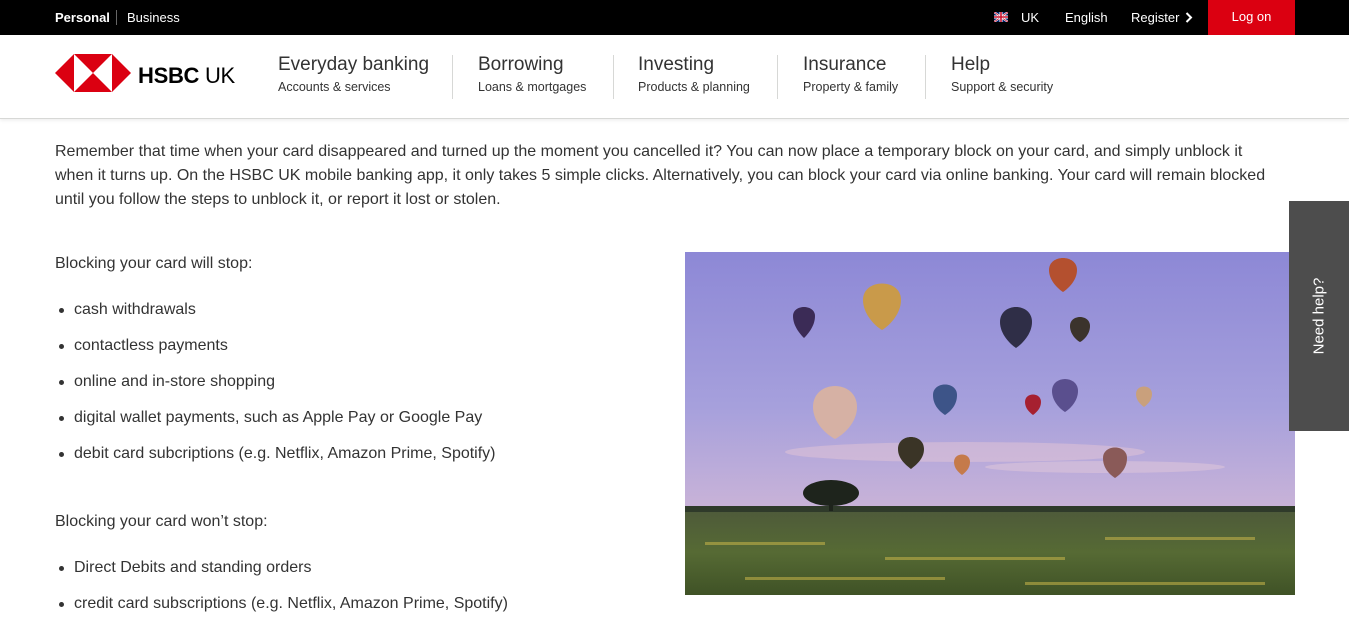 This screenshot has width=1349, height=632. I want to click on register-link: Register, so click(1155, 17).